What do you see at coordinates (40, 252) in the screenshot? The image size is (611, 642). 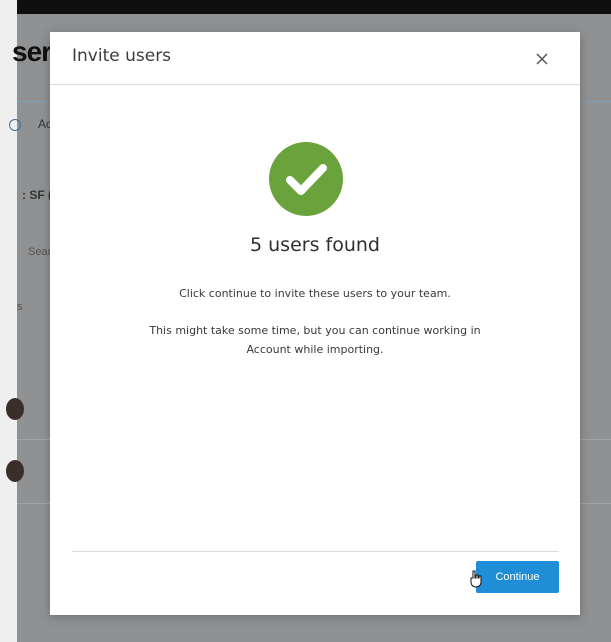 I see `background-search-placeholder: Sear` at bounding box center [40, 252].